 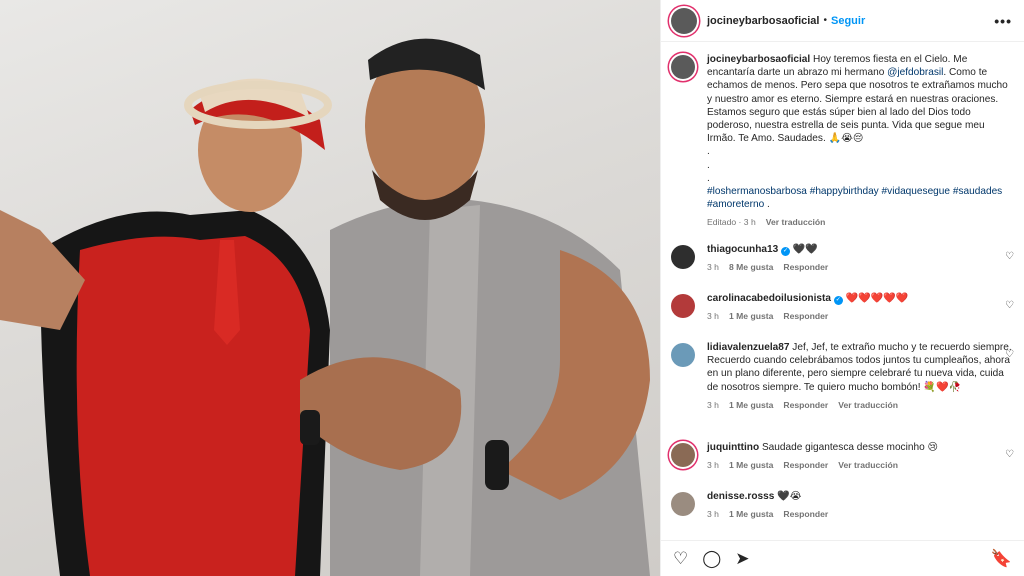 What do you see at coordinates (848, 21) in the screenshot?
I see `follow-button: Seguir` at bounding box center [848, 21].